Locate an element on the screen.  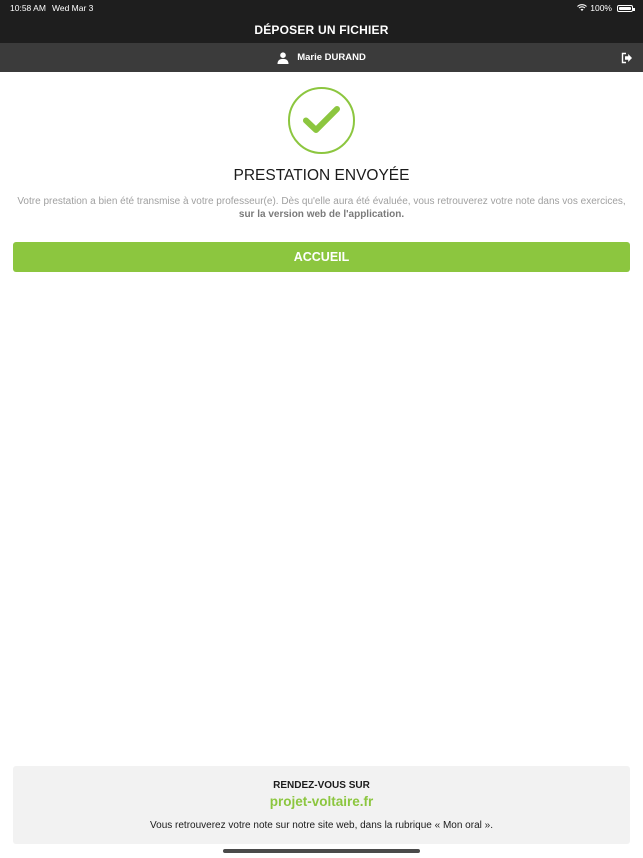
title-bar: DÉPOSER UN FICHIER is located at coordinates (321, 29).